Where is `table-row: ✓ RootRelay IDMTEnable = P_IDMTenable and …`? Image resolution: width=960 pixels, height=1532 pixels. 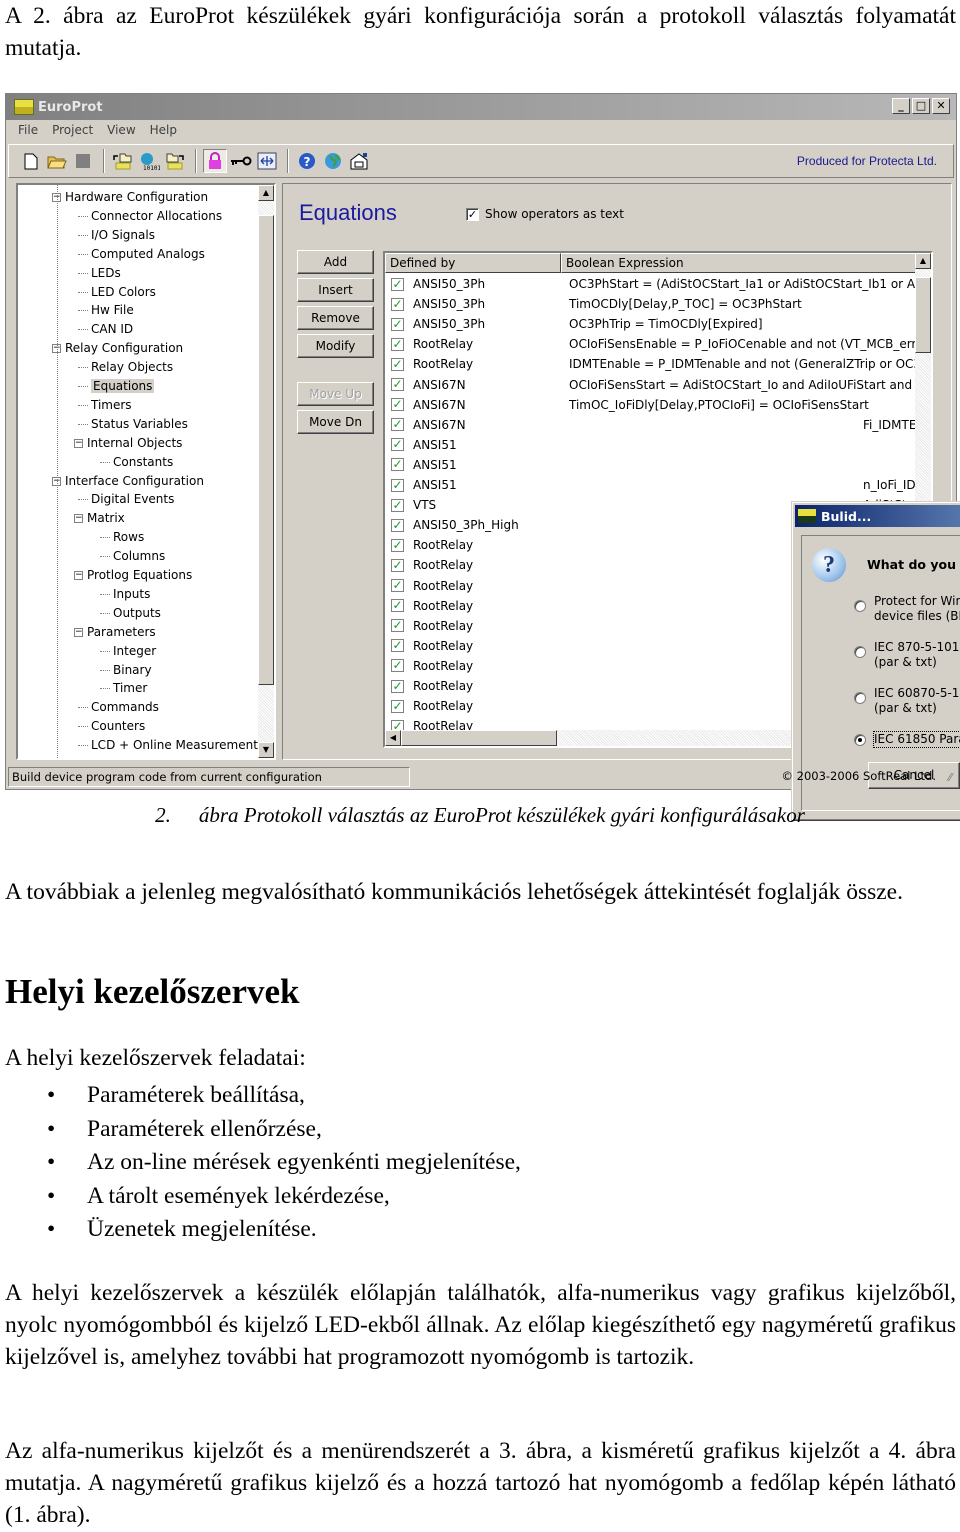 table-row: ✓ RootRelay IDMTEnable = P_IDMTenable and … is located at coordinates (651, 364).